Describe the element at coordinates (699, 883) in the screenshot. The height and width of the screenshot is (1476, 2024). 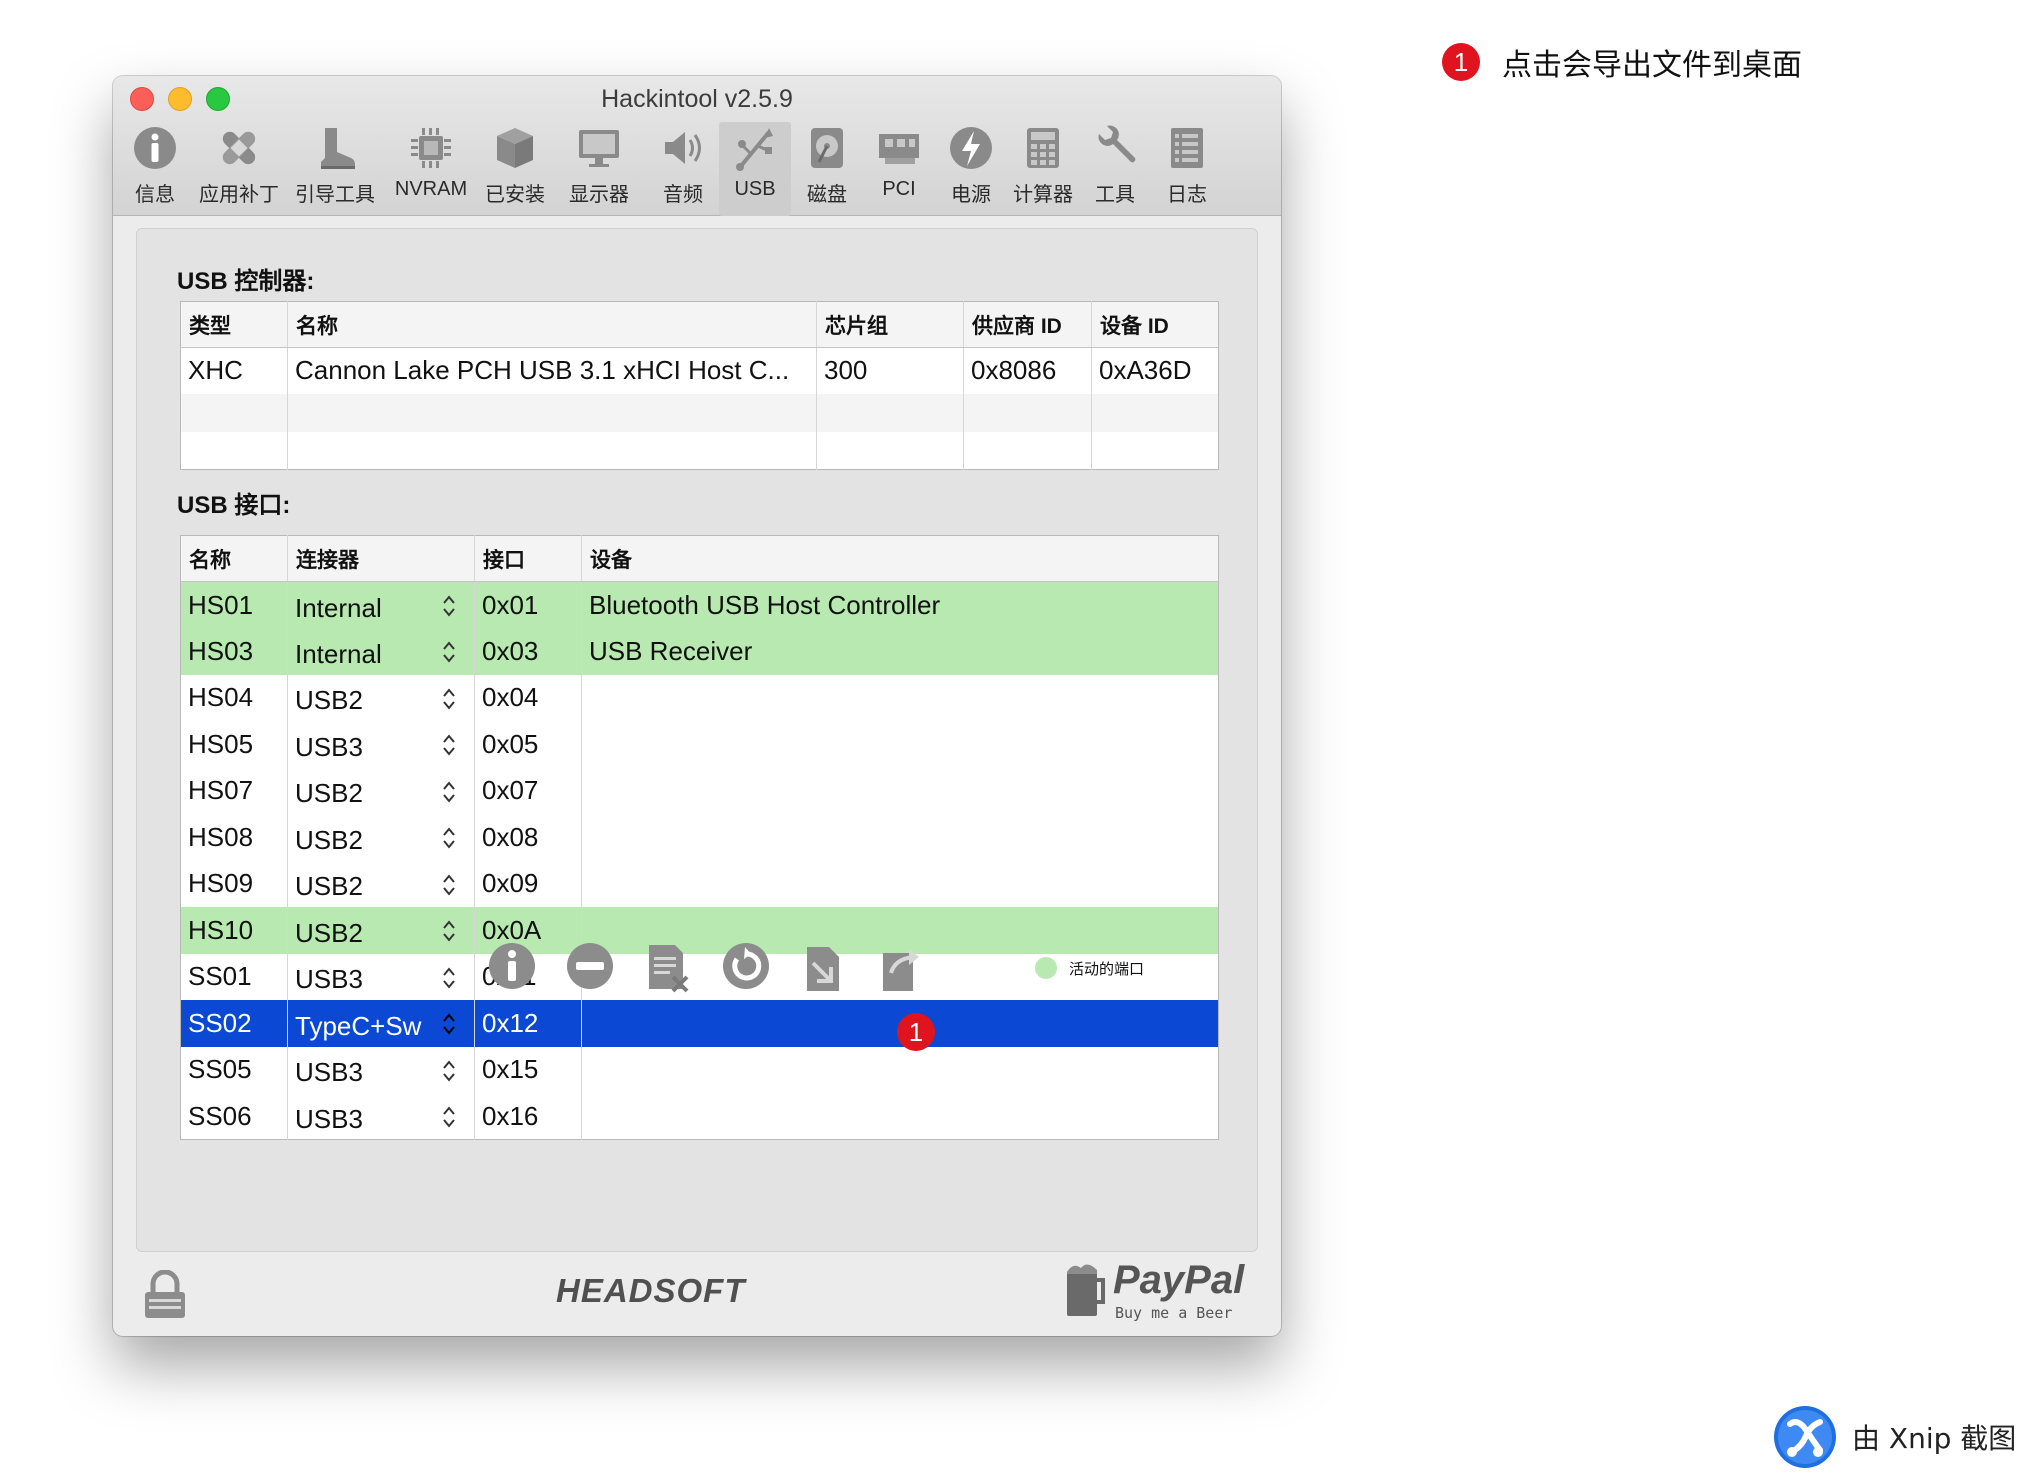
I see `port-row: HS09 USB2 0x09` at that location.